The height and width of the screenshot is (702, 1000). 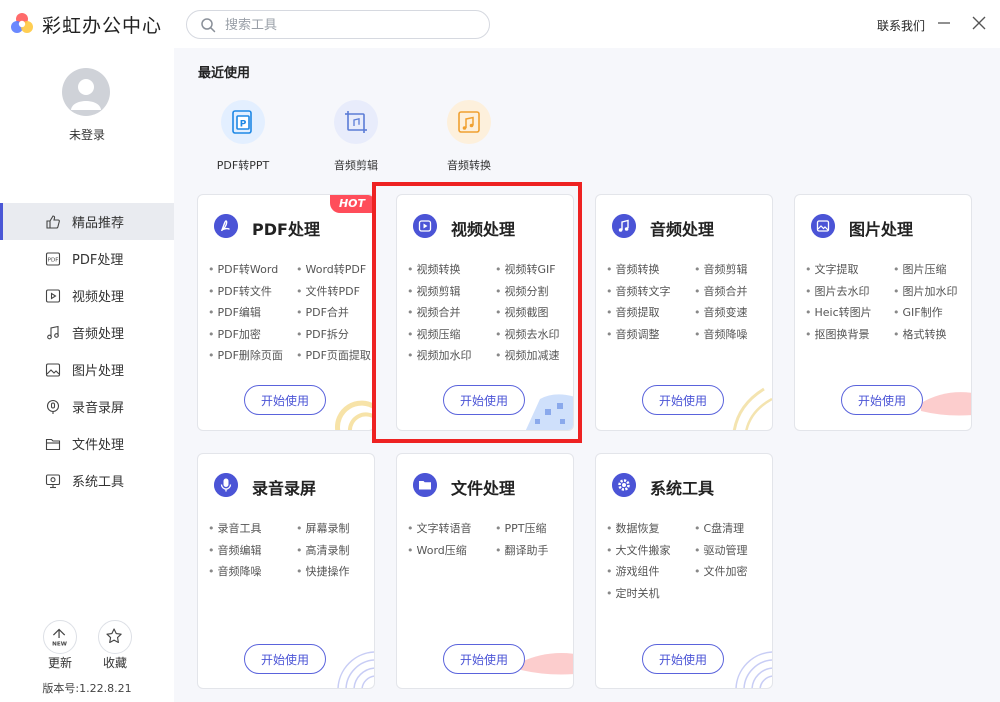 I want to click on recent-item-audio-edit: 音频剪辑, so click(x=356, y=136).